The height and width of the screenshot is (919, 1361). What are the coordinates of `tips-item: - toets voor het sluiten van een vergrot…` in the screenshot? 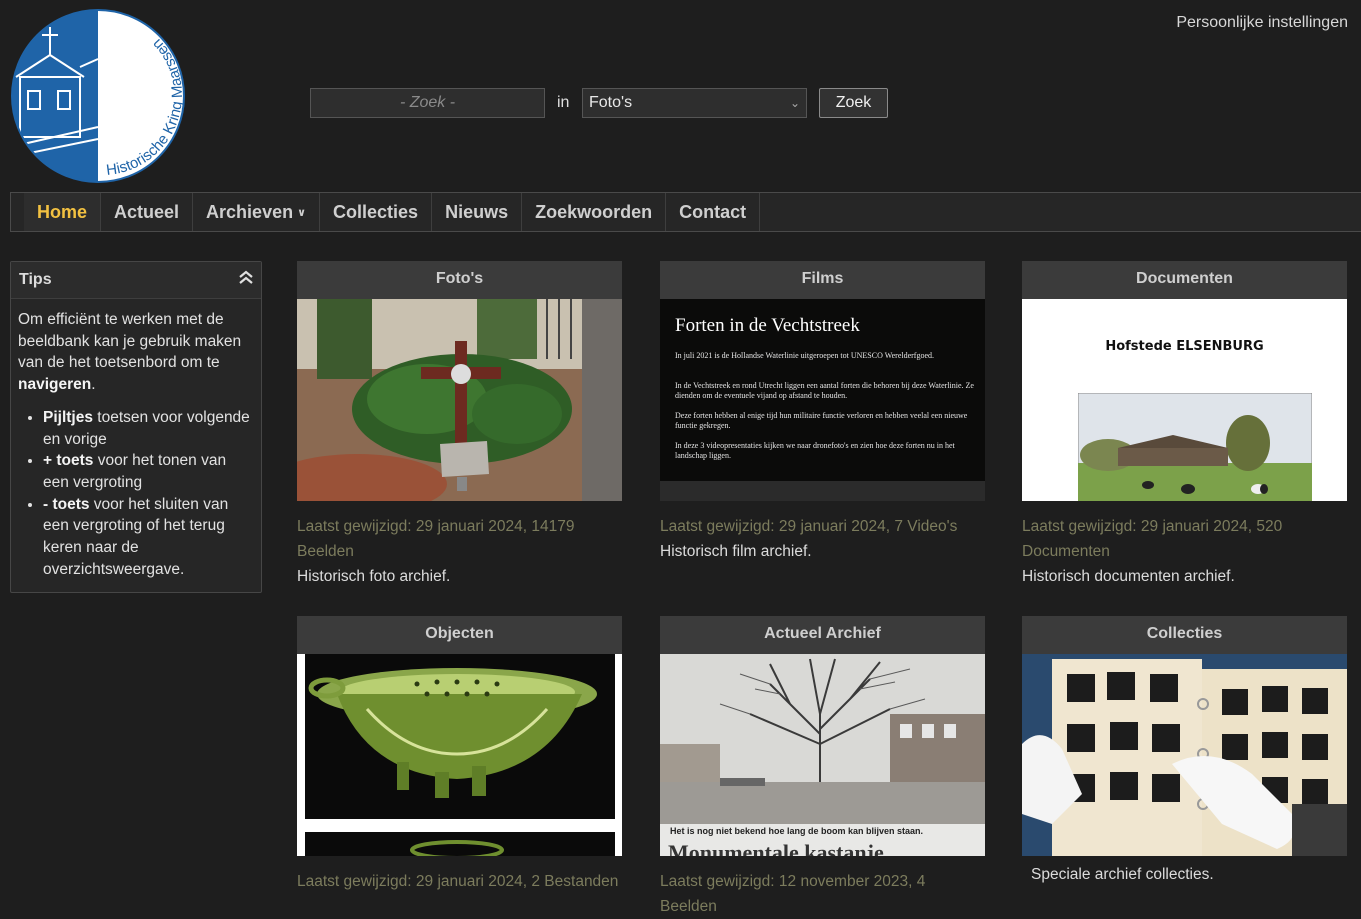 It's located at (148, 537).